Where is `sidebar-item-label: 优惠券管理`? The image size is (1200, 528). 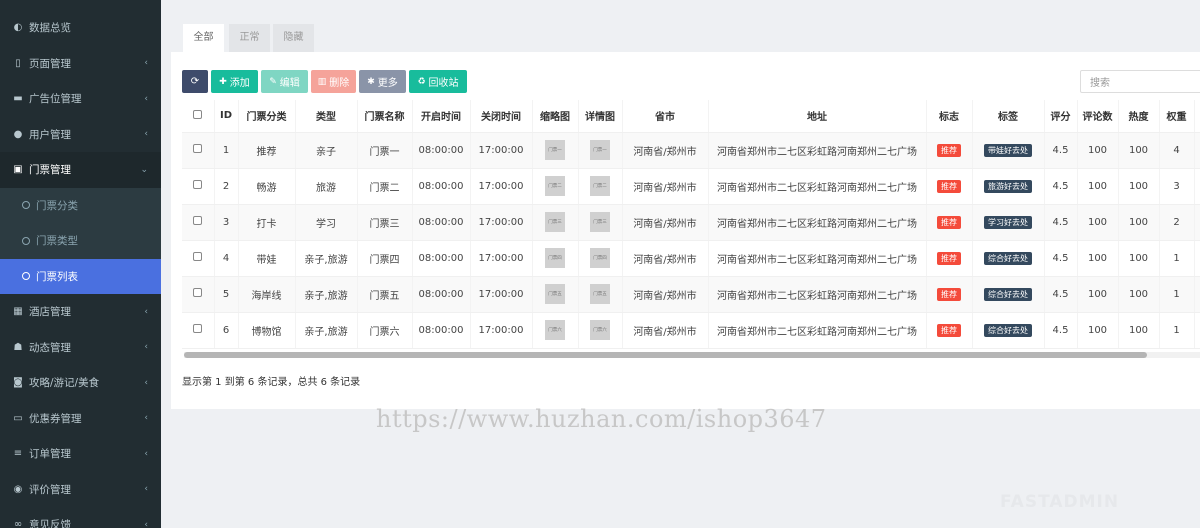 sidebar-item-label: 优惠券管理 is located at coordinates (55, 418).